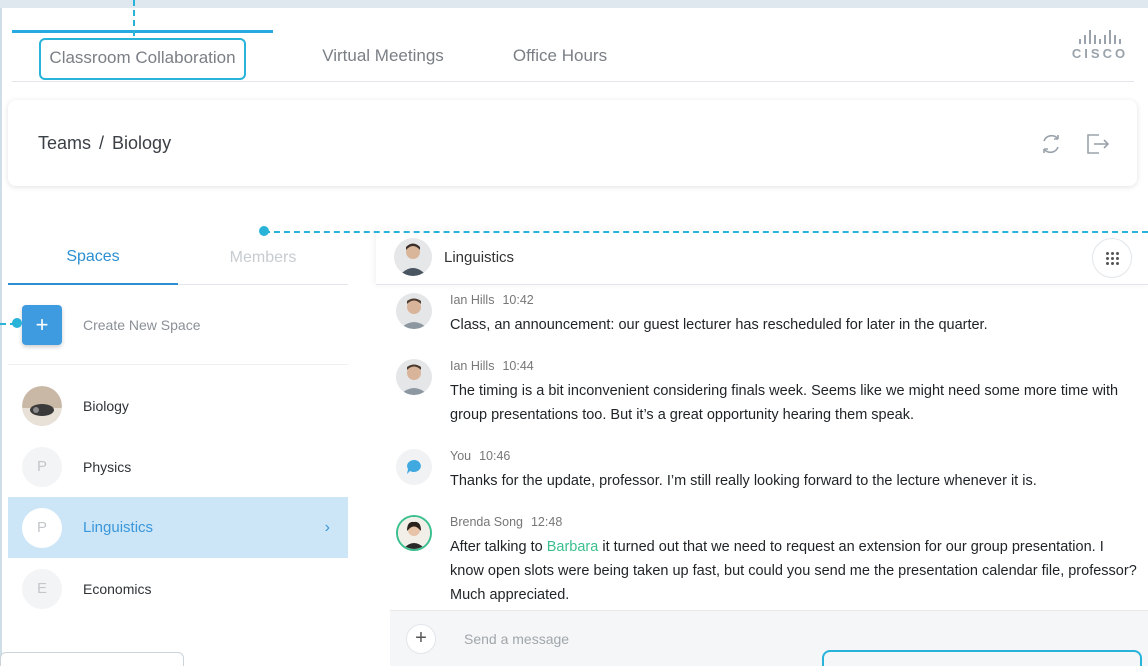 Image resolution: width=1148 pixels, height=666 pixels. What do you see at coordinates (572, 143) in the screenshot?
I see `breadcrumb-panel: Teams / Biology` at bounding box center [572, 143].